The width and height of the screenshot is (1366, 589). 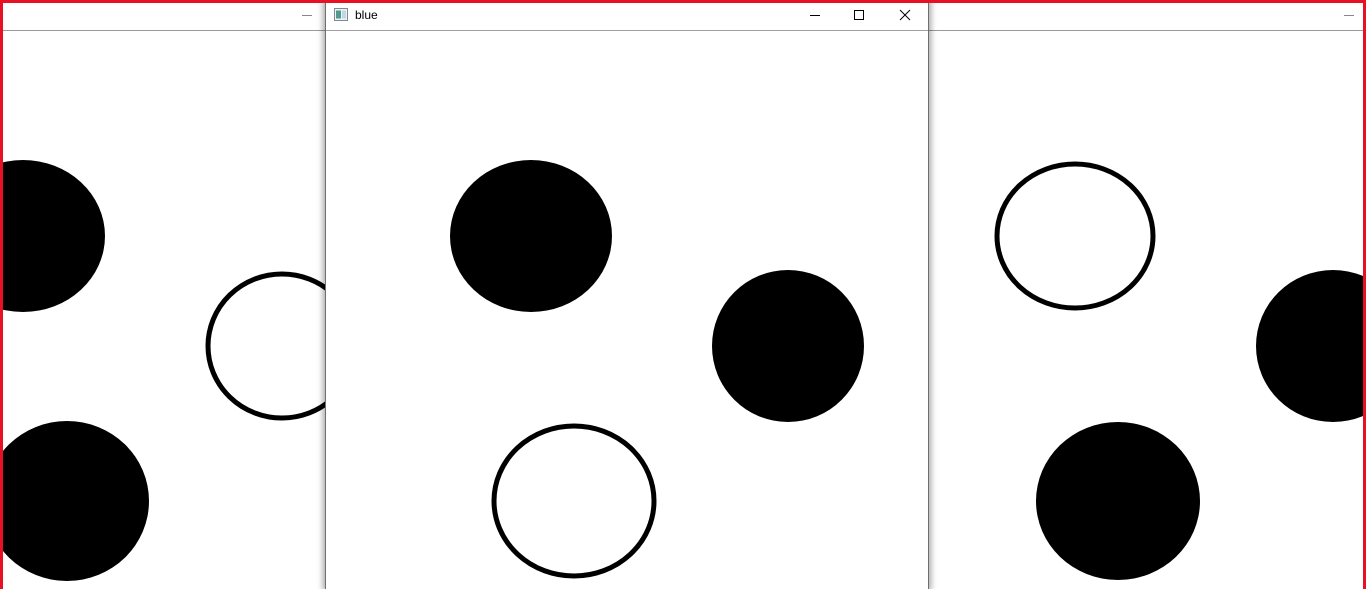 What do you see at coordinates (341, 14) in the screenshot?
I see `app-window-icon` at bounding box center [341, 14].